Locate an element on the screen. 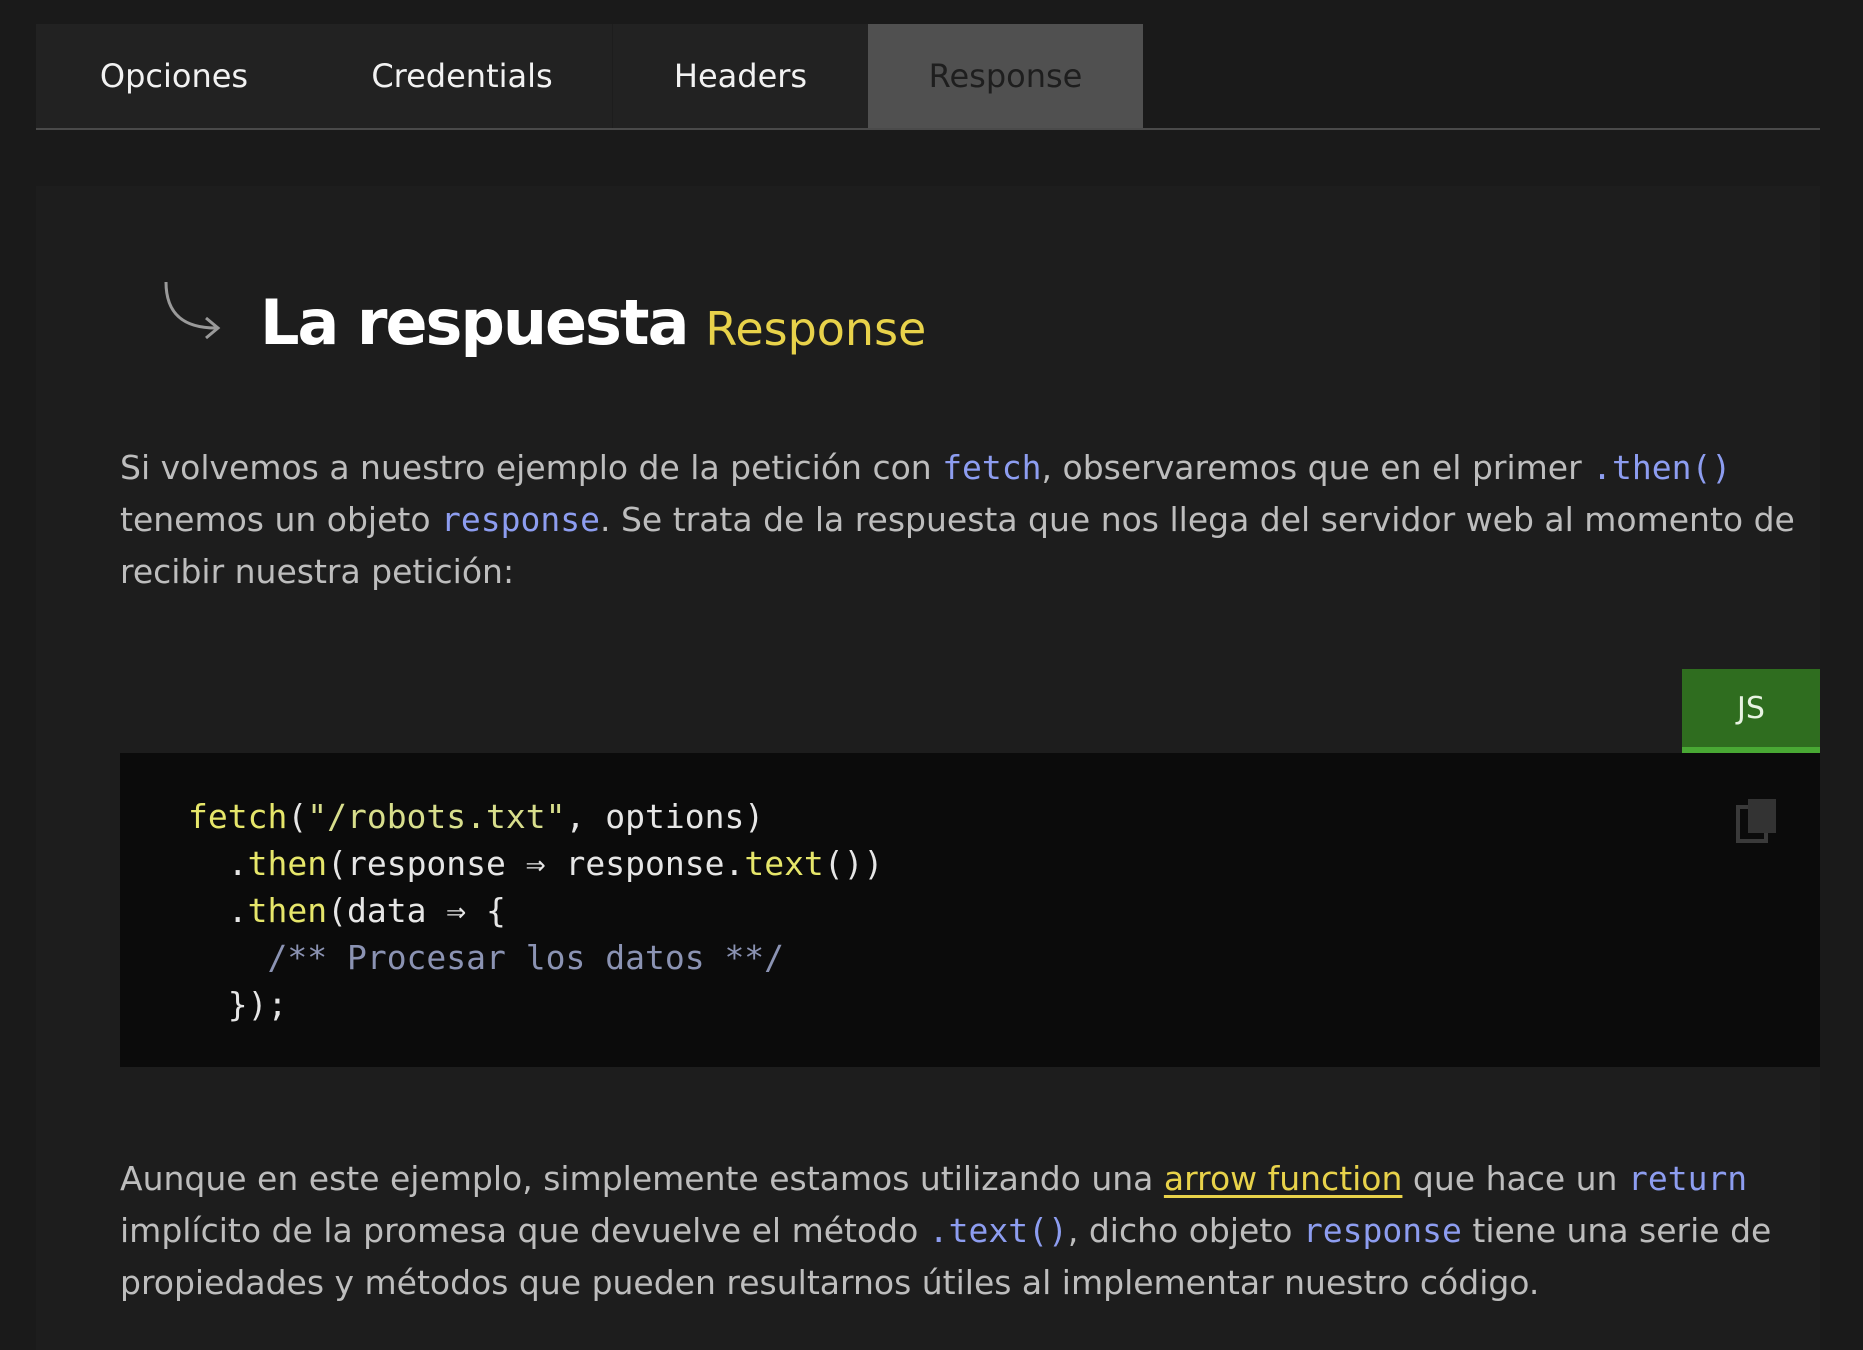 This screenshot has height=1350, width=1863. page-subtitle: Response is located at coordinates (816, 329).